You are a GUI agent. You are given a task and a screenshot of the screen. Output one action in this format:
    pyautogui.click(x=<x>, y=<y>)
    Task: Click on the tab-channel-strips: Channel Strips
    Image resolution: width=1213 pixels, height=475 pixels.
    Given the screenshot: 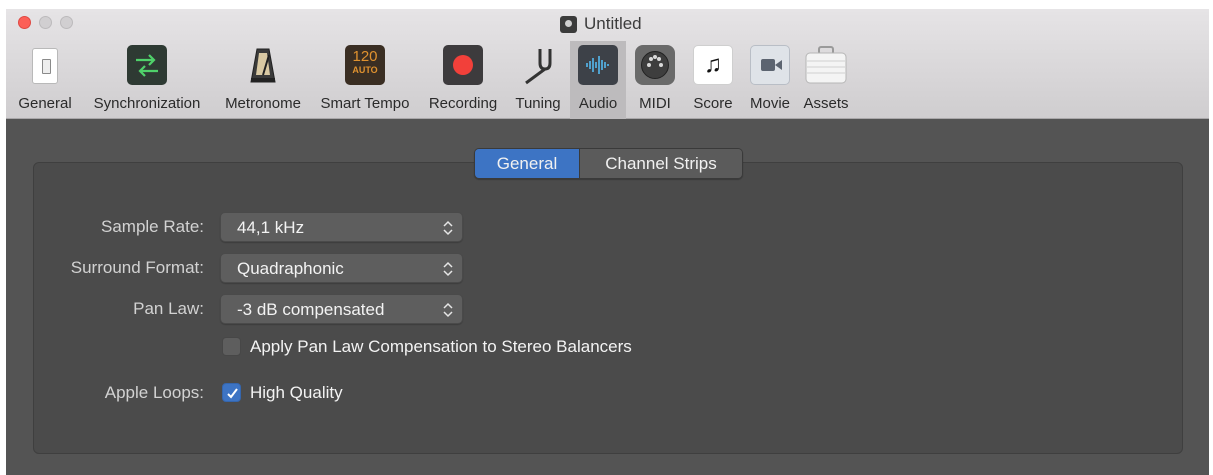 What is the action you would take?
    pyautogui.click(x=660, y=163)
    